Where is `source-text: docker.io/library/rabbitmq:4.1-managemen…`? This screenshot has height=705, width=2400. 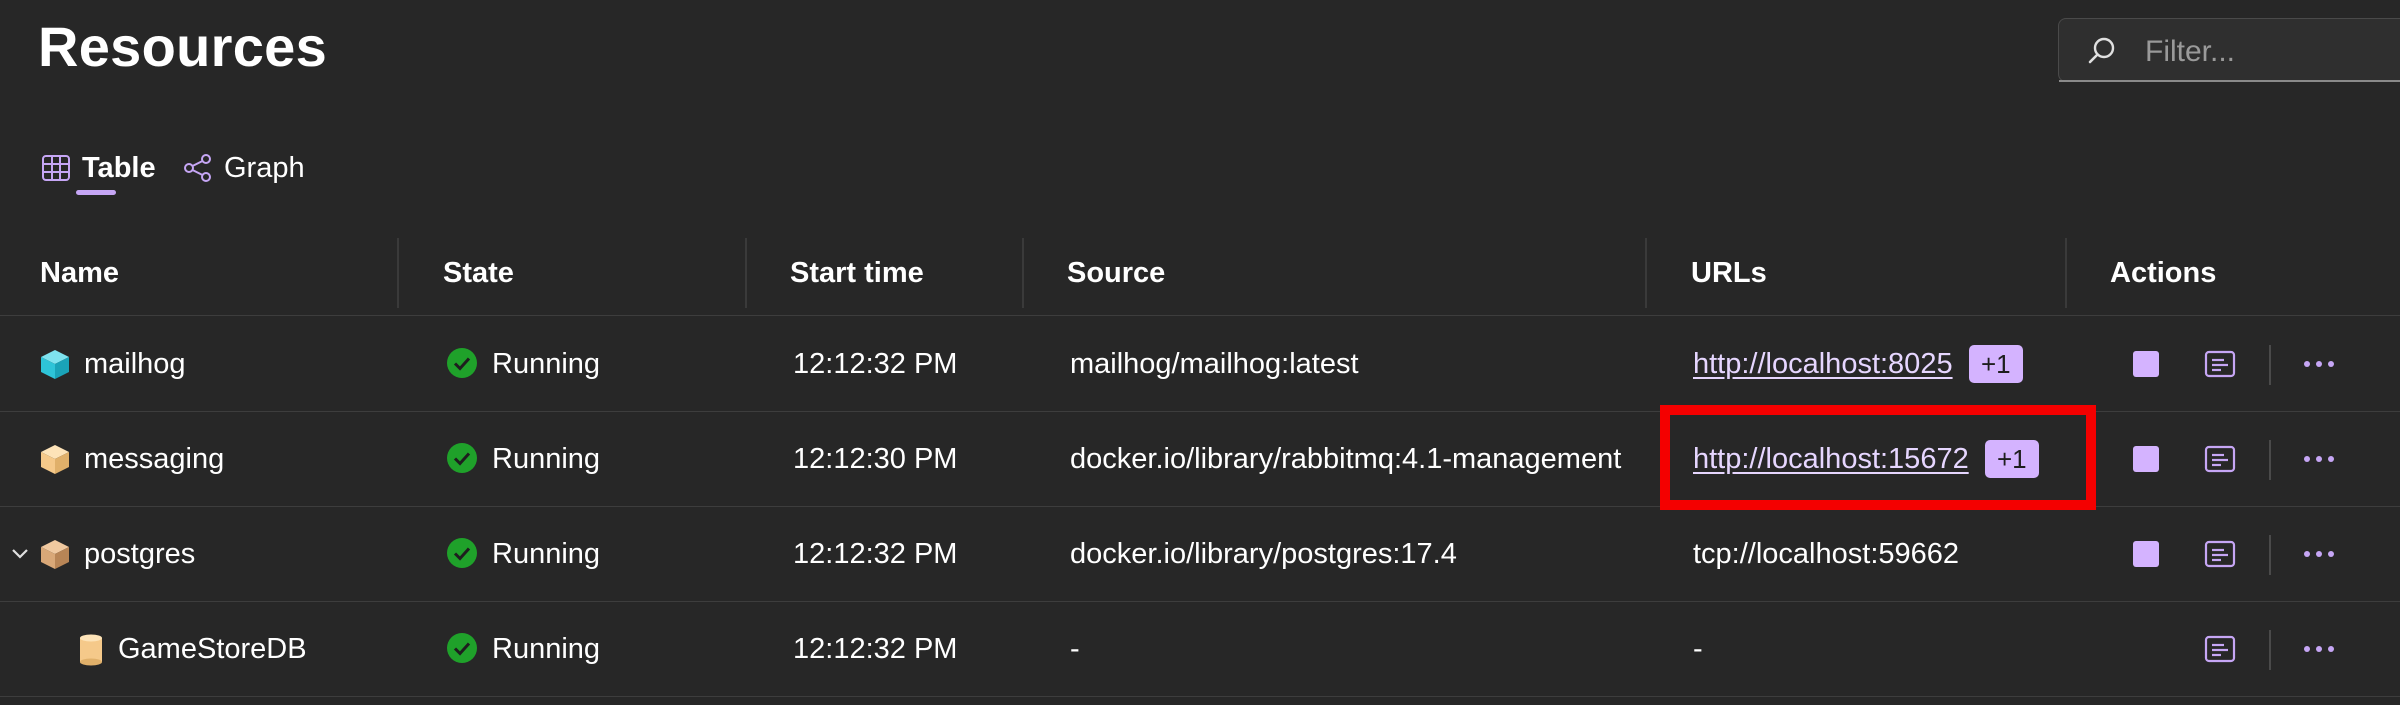
source-text: docker.io/library/rabbitmq:4.1-managemen… is located at coordinates (1346, 459).